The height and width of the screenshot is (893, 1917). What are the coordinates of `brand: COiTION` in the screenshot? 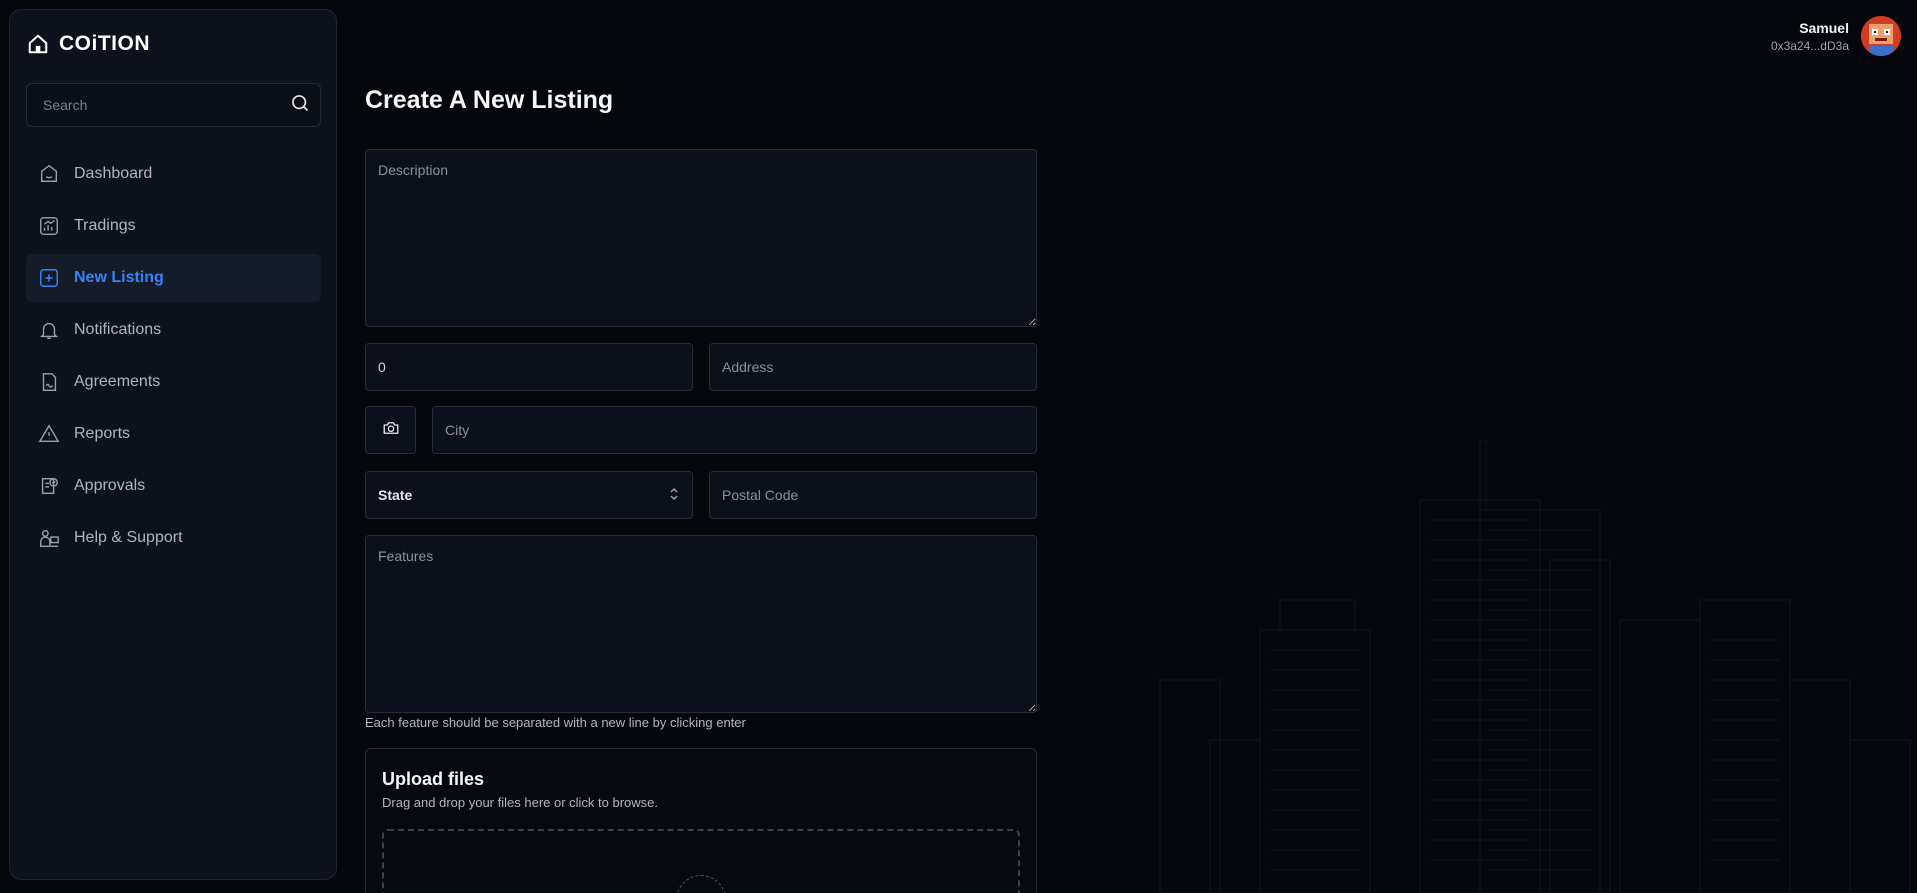 It's located at (88, 44).